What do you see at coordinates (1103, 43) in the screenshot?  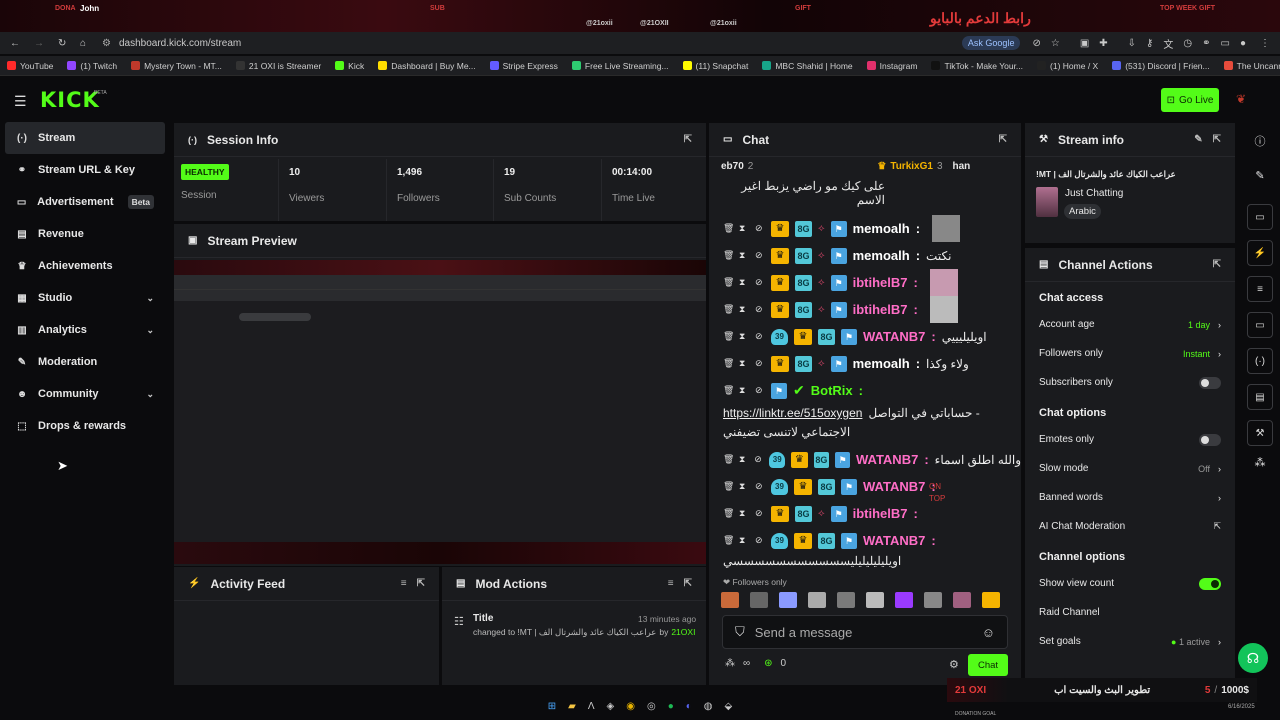 I see `puzzle-icon: ✚` at bounding box center [1103, 43].